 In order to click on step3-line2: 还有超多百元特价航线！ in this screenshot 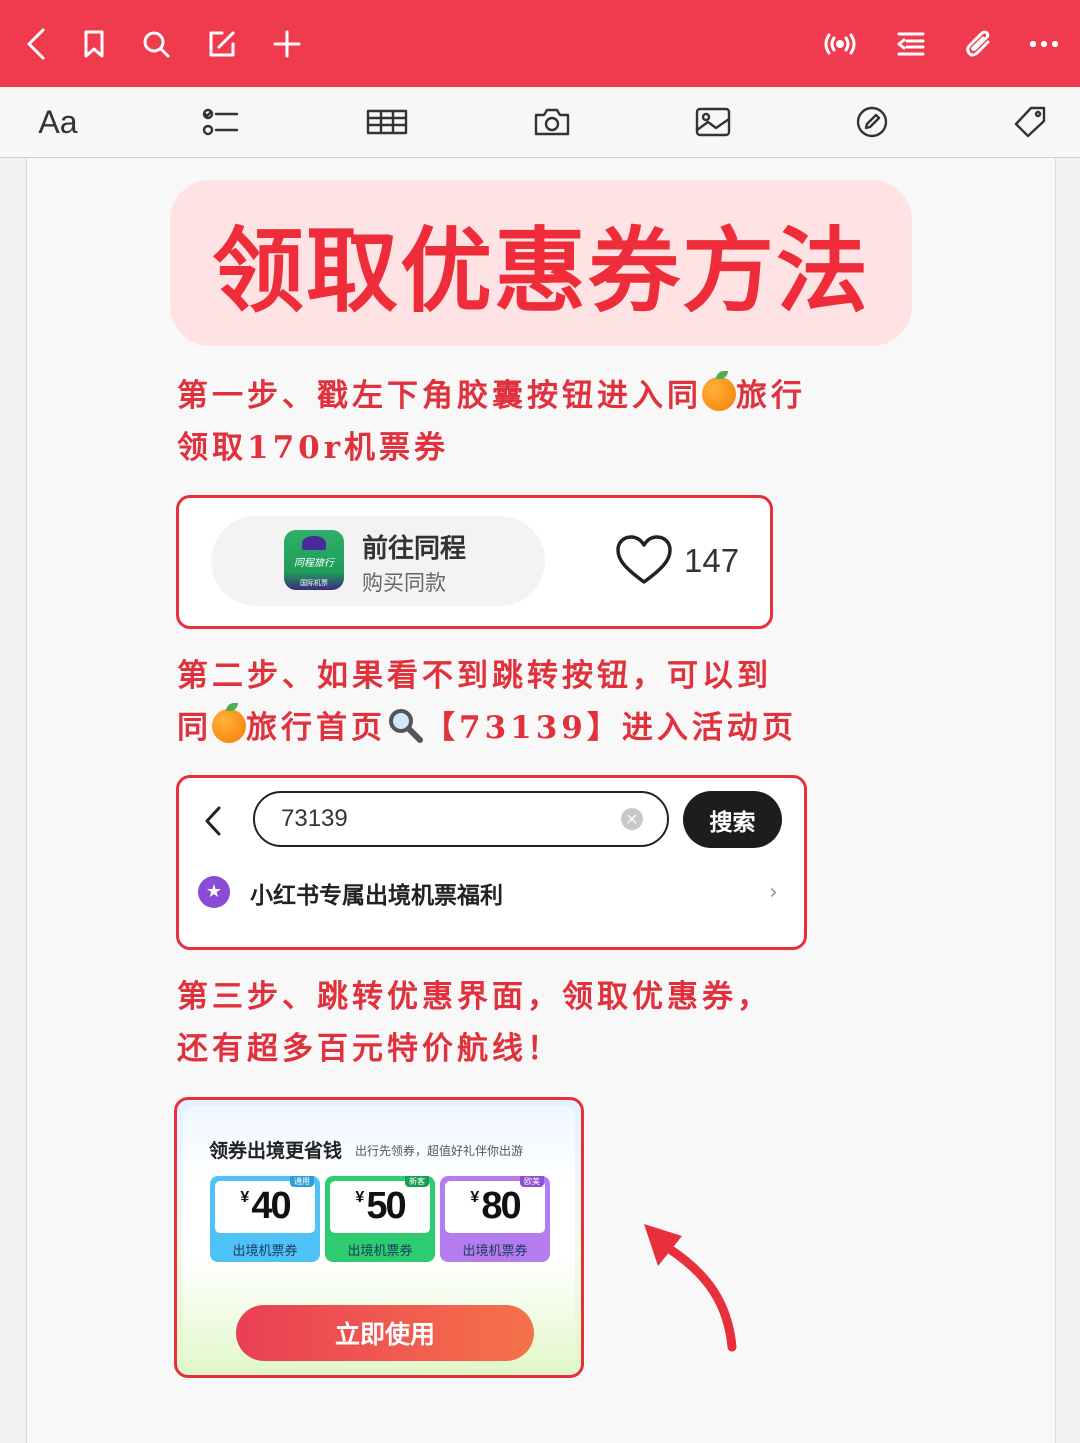, I will do `click(369, 1049)`.